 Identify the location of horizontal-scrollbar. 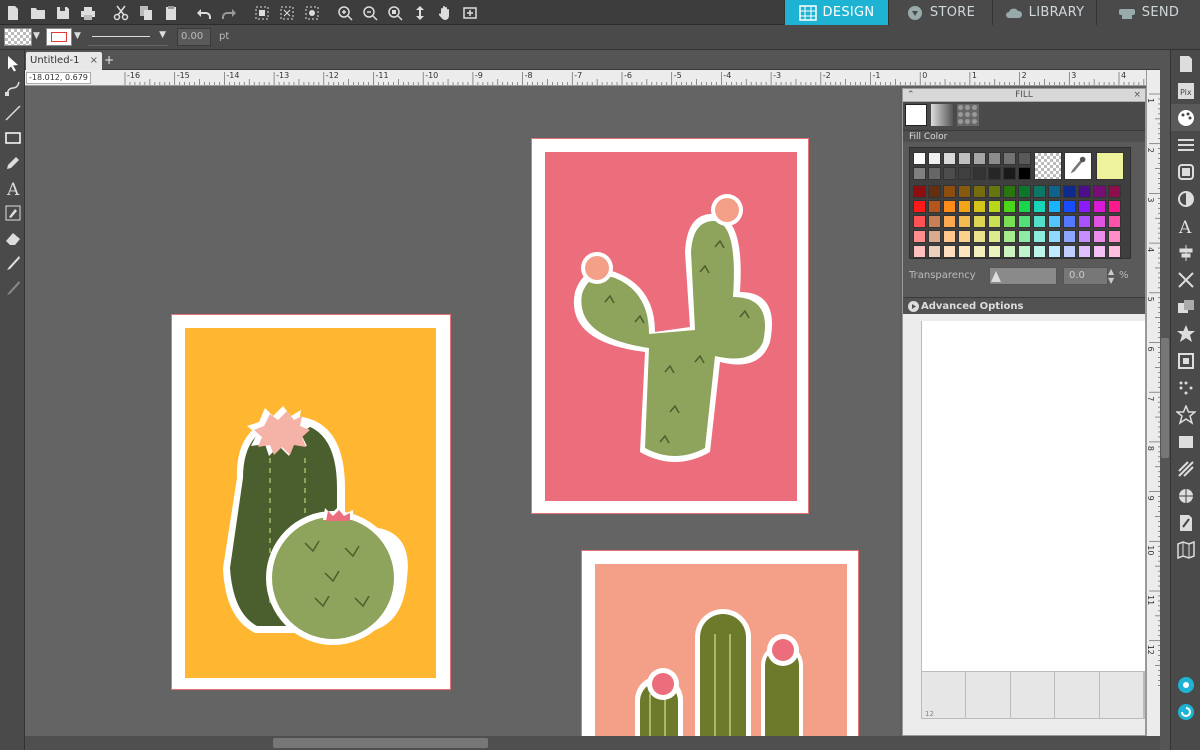
(592, 743).